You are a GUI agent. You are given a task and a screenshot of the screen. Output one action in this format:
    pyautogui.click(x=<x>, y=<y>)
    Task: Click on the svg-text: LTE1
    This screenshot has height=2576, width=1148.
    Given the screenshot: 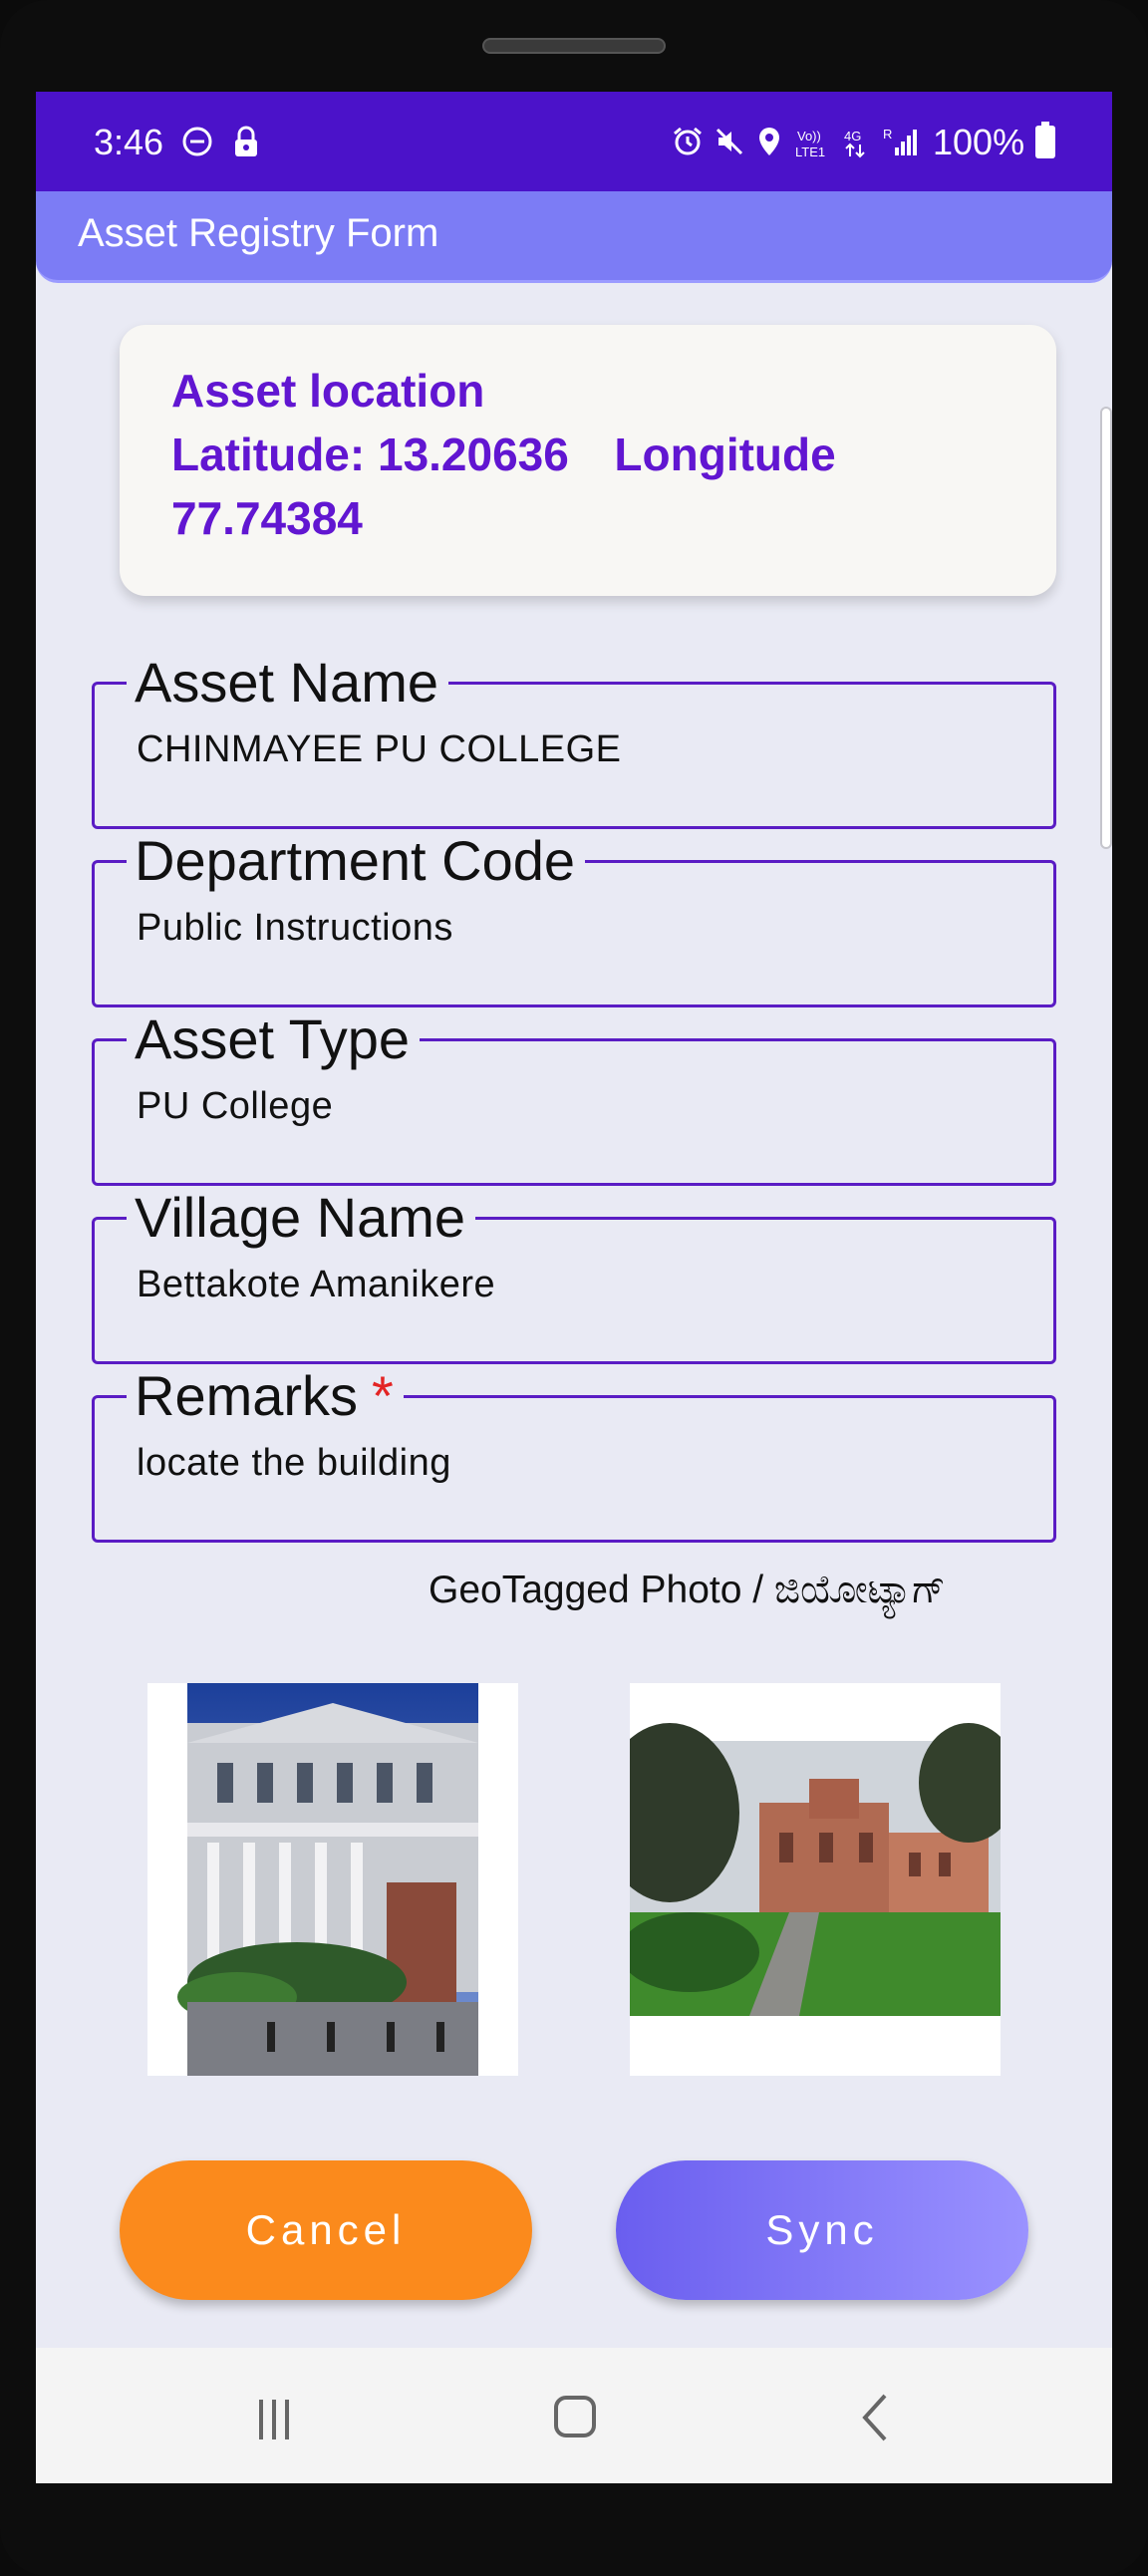 What is the action you would take?
    pyautogui.click(x=810, y=151)
    